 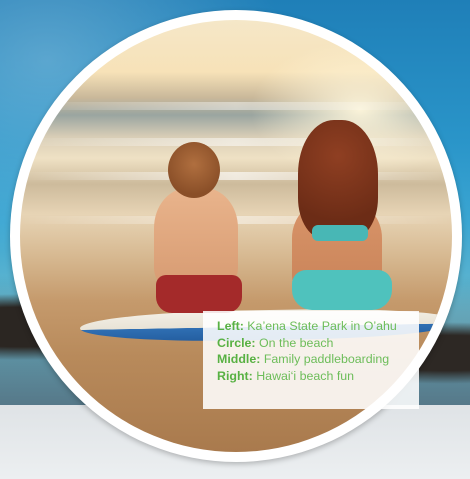 I want to click on girl-hair, so click(x=338, y=180).